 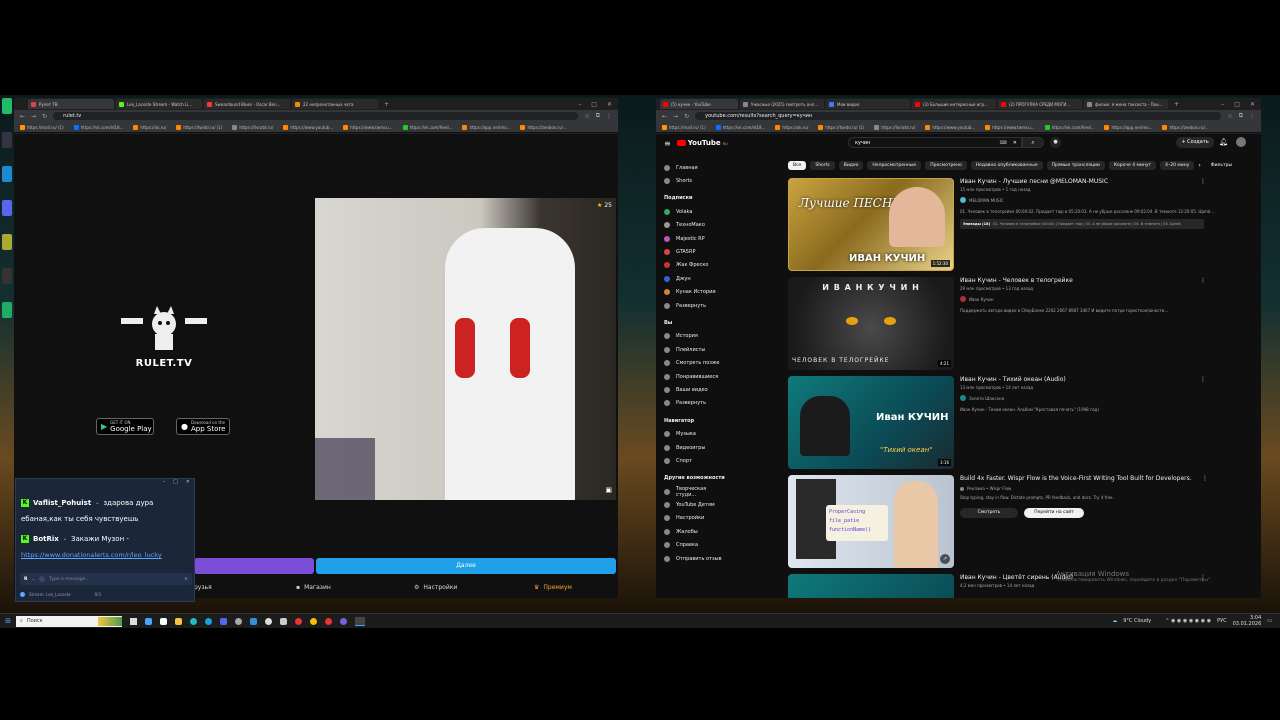 I want to click on sidebar-item: Развернуть, so click(x=695, y=305).